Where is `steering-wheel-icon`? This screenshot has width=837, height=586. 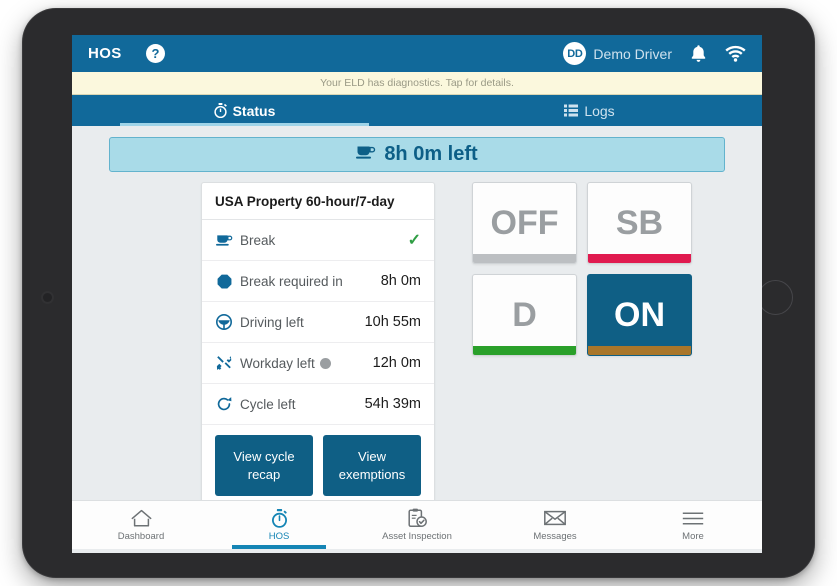 steering-wheel-icon is located at coordinates (224, 322).